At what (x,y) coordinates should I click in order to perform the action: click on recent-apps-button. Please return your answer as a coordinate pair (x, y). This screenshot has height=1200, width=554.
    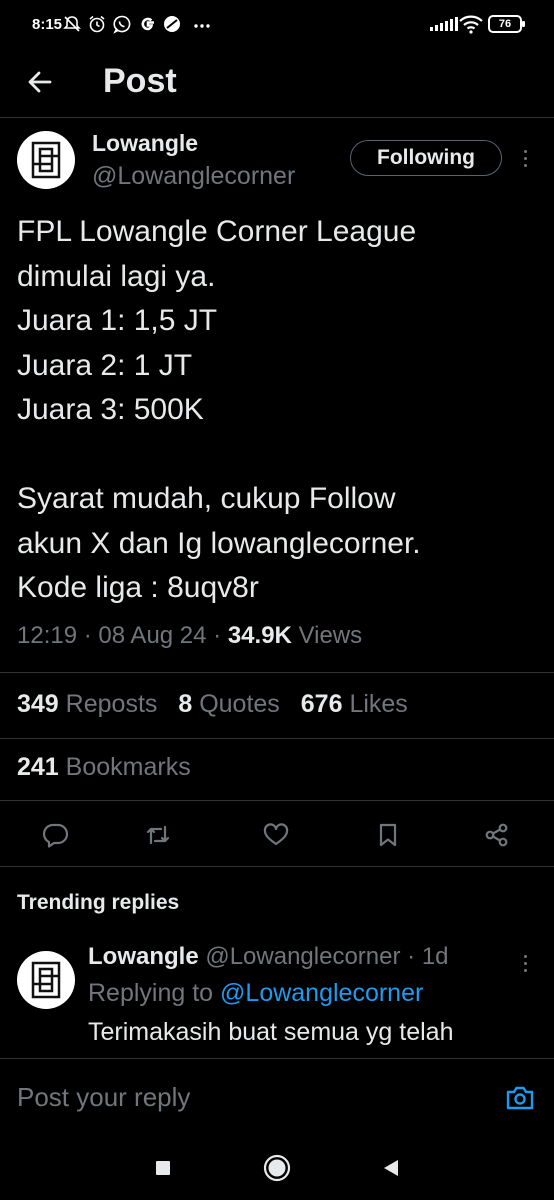
    Looking at the image, I should click on (163, 1168).